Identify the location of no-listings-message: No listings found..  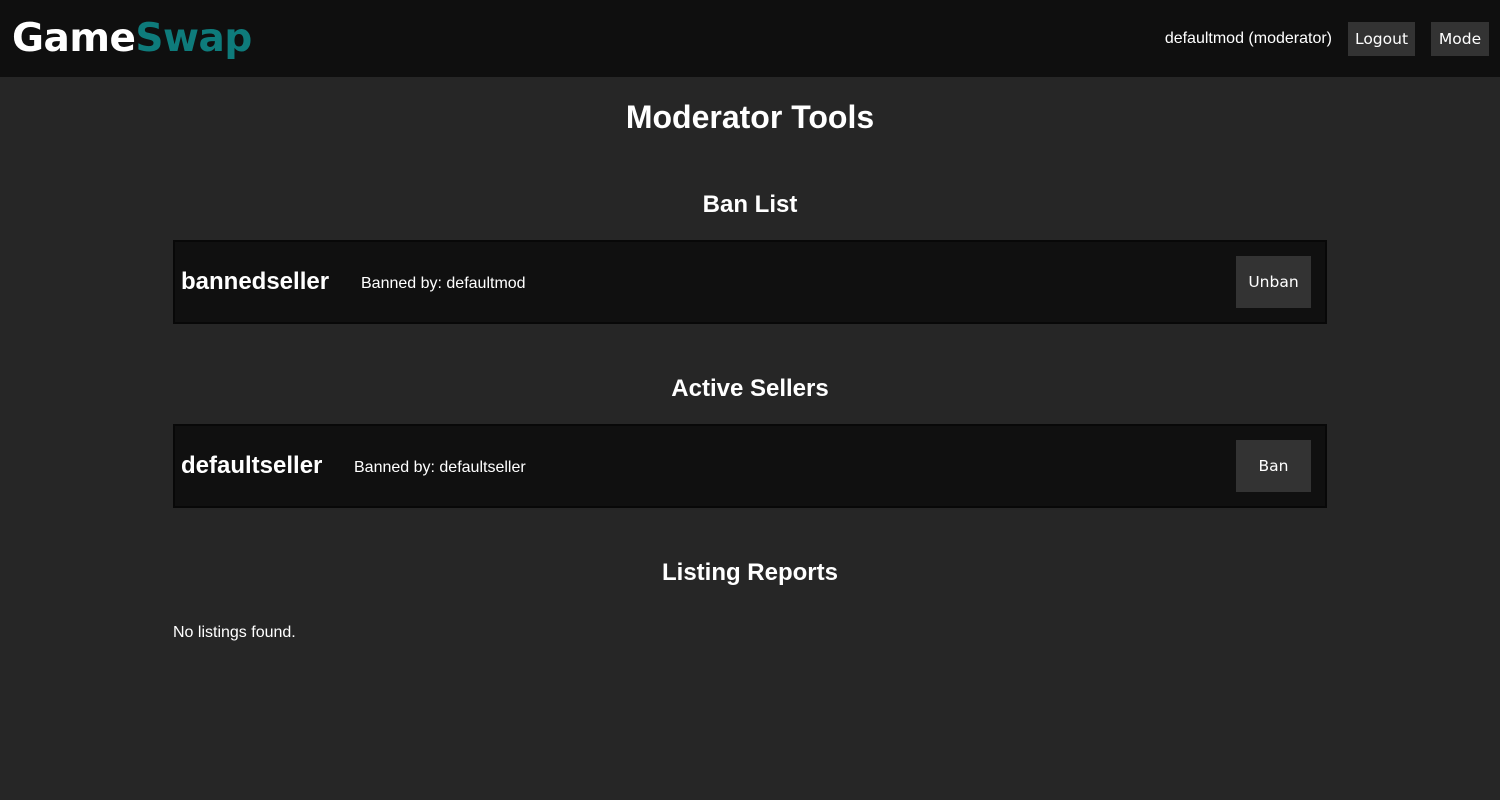
(234, 632).